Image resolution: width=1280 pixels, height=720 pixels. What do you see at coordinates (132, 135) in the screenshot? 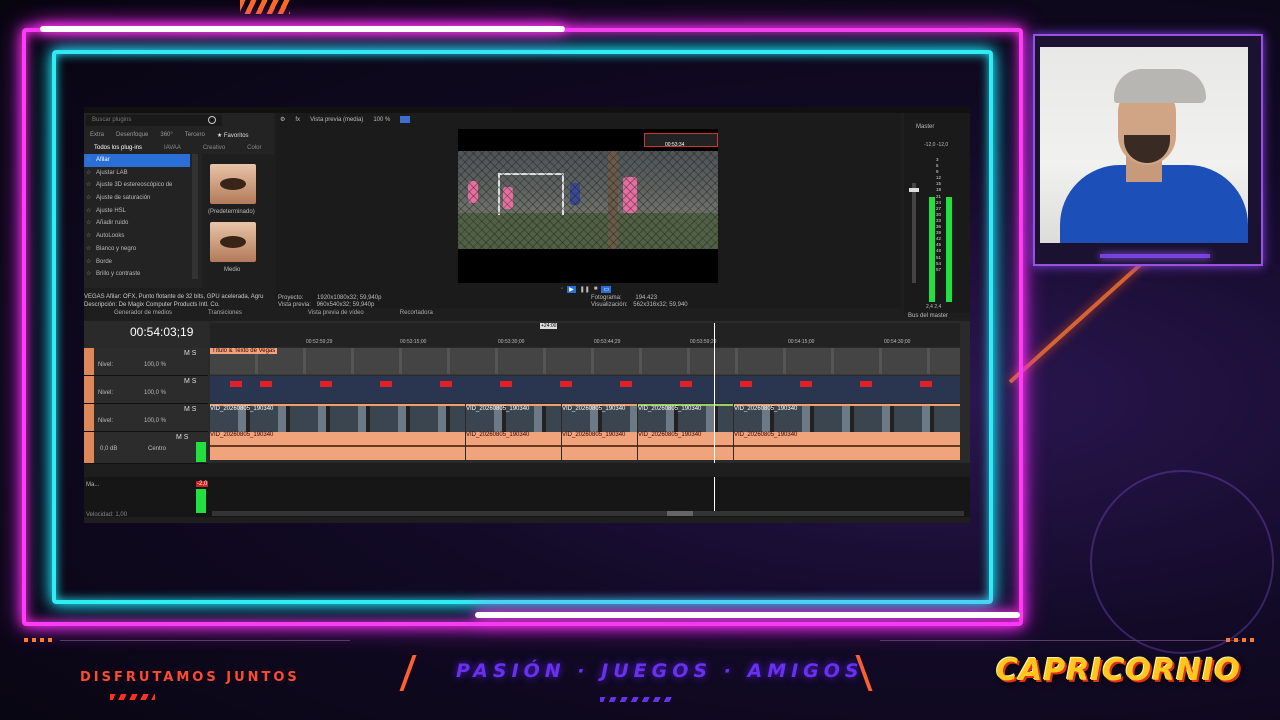
I see `tab-desenfoque: Desenfoque` at bounding box center [132, 135].